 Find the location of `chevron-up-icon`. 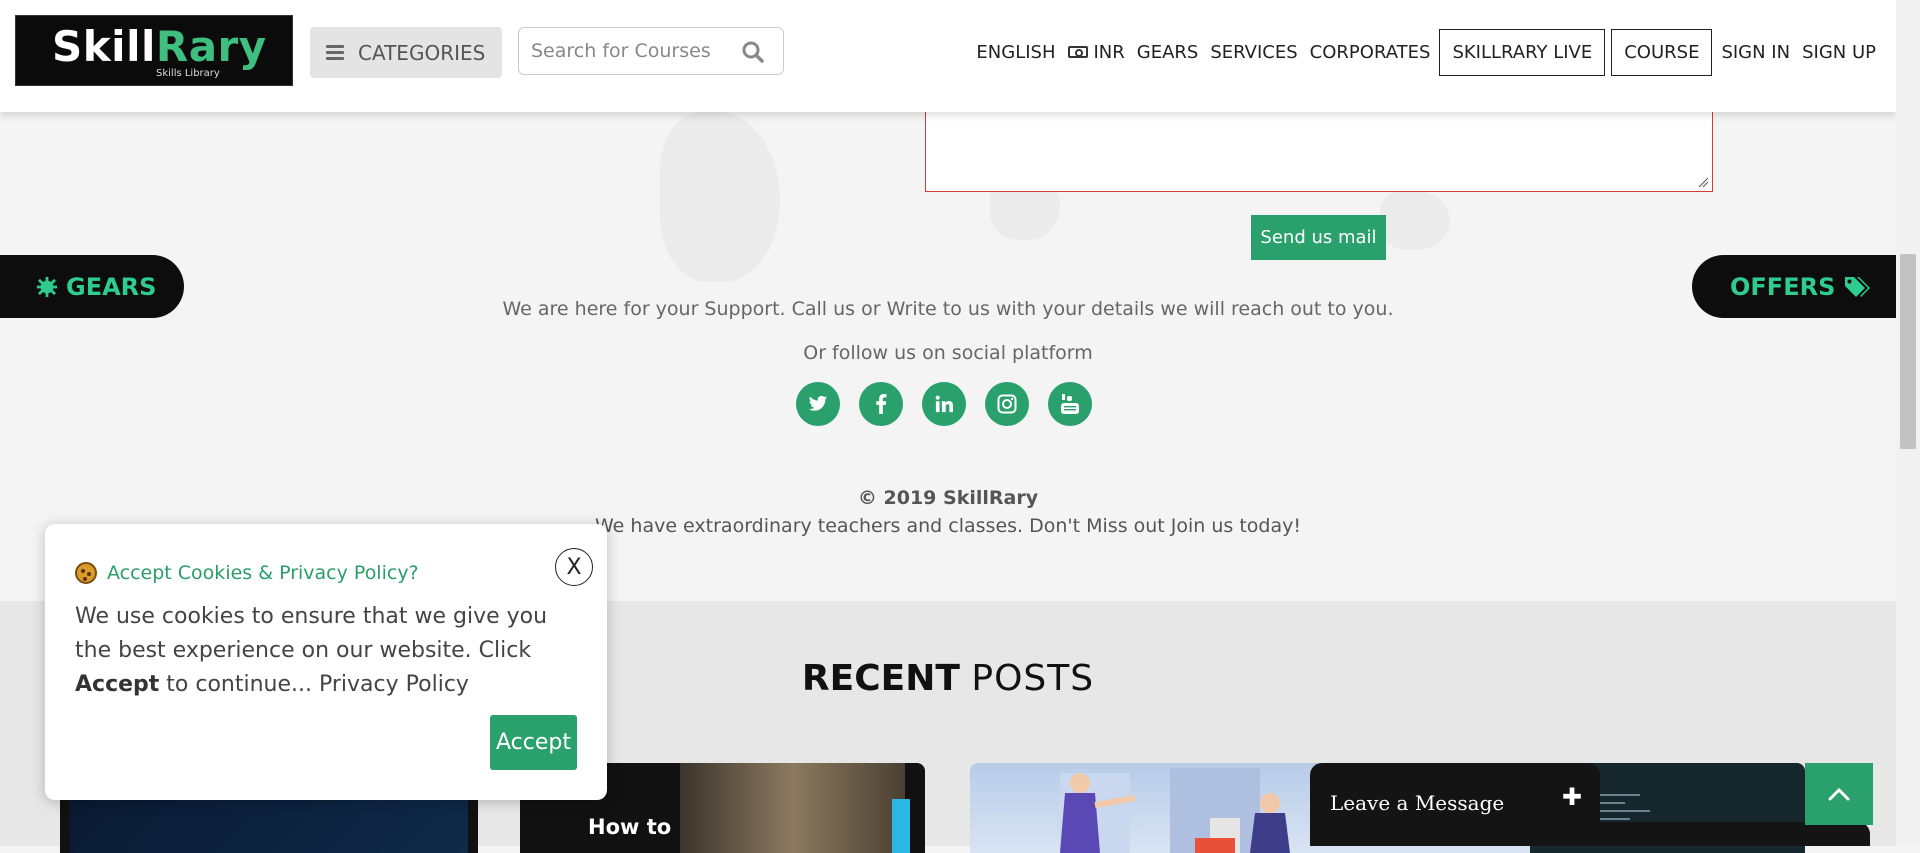

chevron-up-icon is located at coordinates (1839, 794).